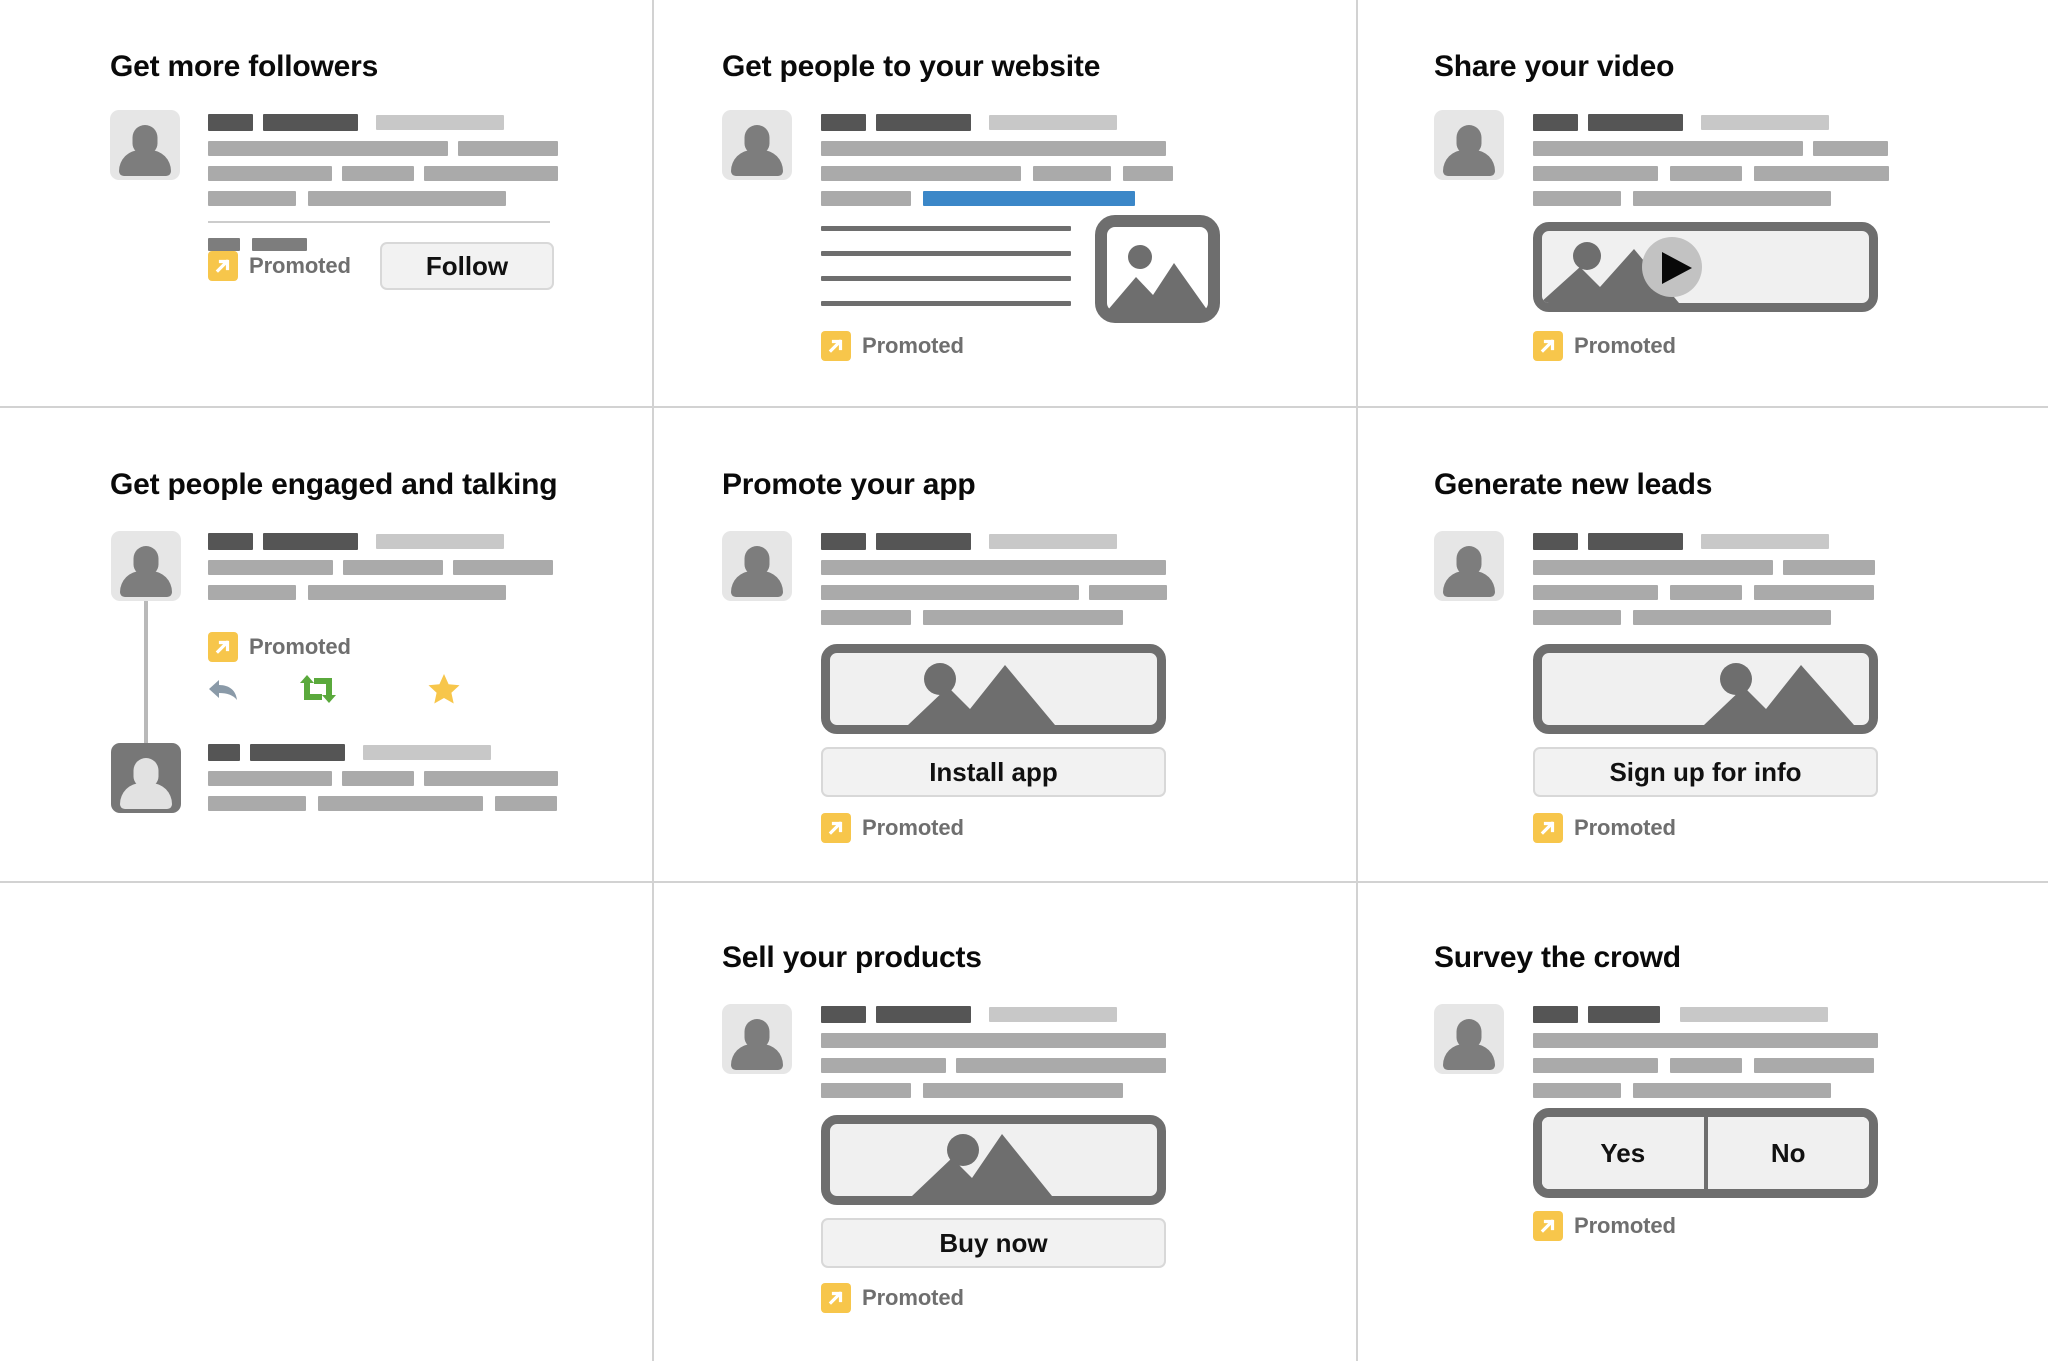 The width and height of the screenshot is (2048, 1361). I want to click on body-lines, so click(946, 266).